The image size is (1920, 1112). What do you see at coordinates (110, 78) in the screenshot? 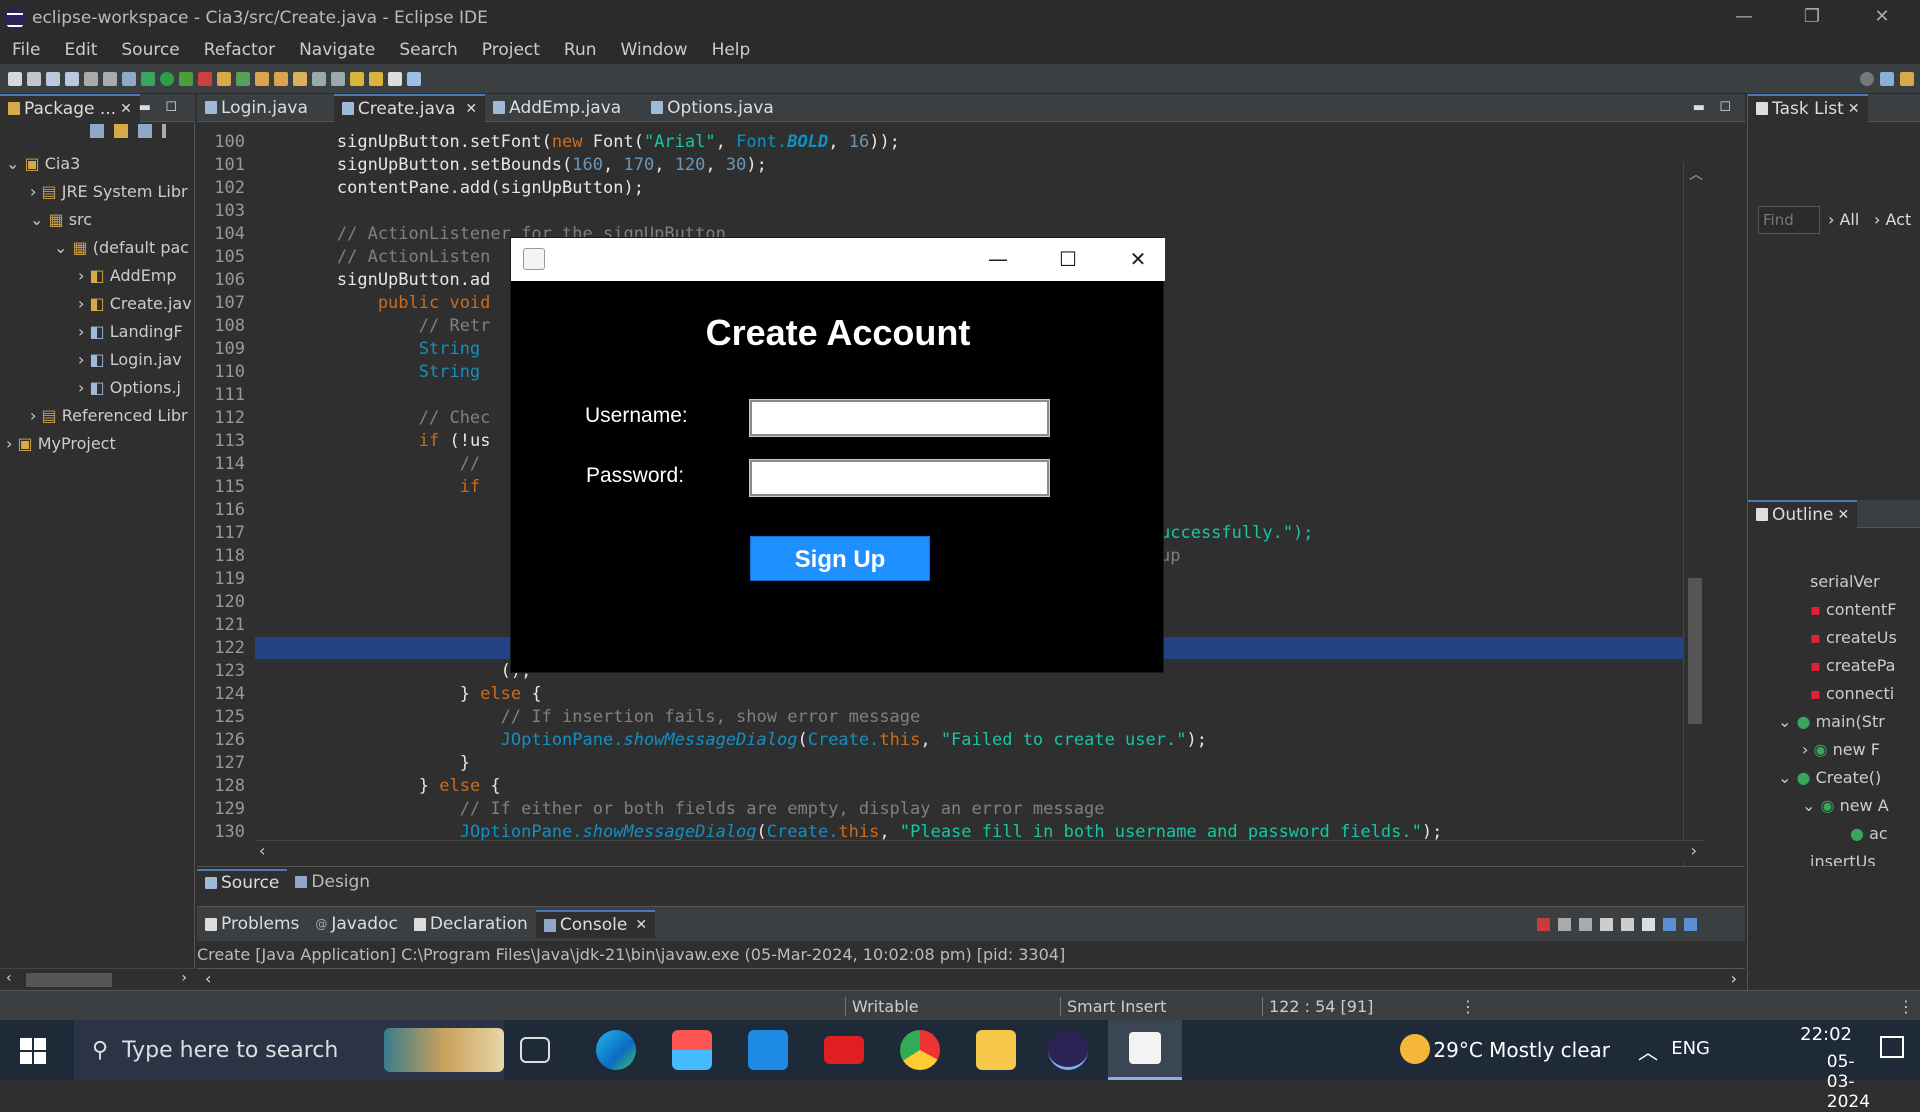
I see `redo-icon` at bounding box center [110, 78].